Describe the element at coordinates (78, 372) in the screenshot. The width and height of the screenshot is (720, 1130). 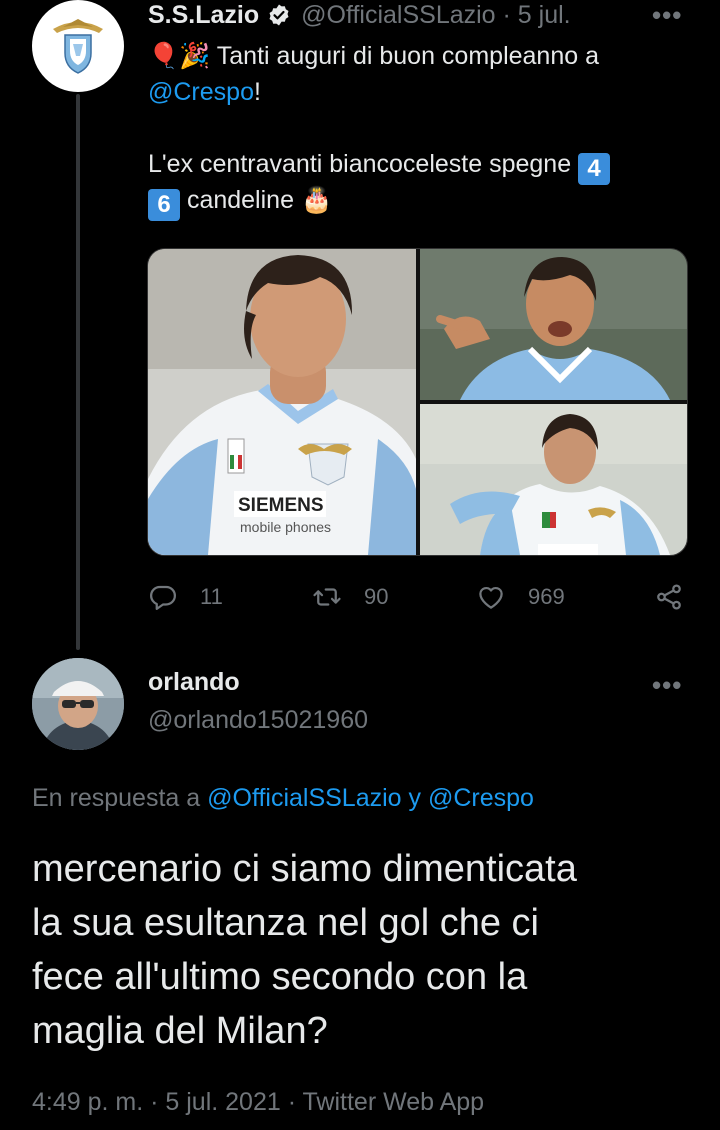
I see `thread-connector-line` at that location.